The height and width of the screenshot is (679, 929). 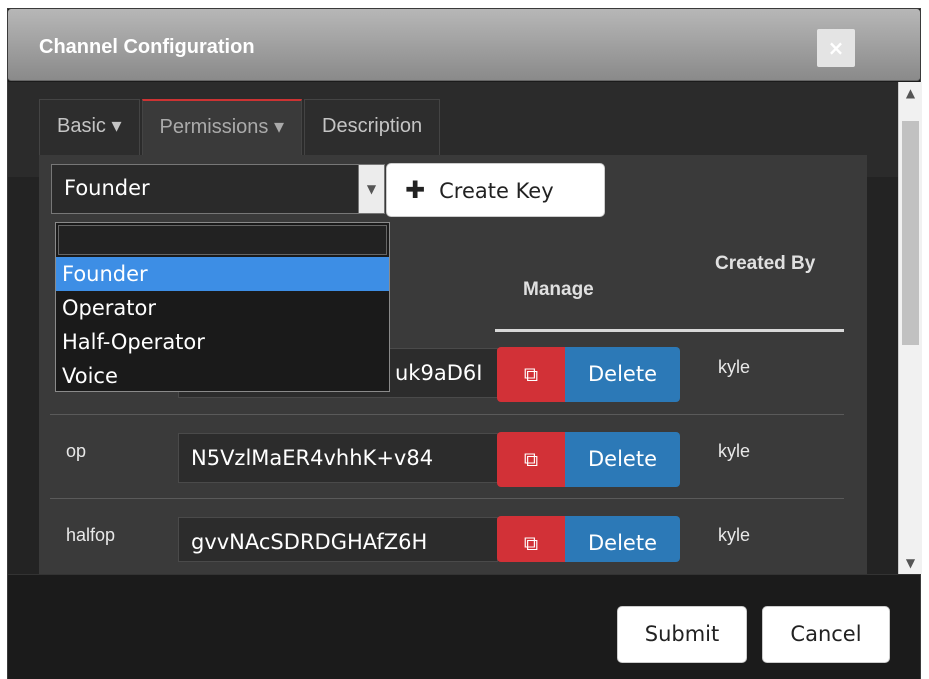 What do you see at coordinates (669, 330) in the screenshot?
I see `table-header-divider` at bounding box center [669, 330].